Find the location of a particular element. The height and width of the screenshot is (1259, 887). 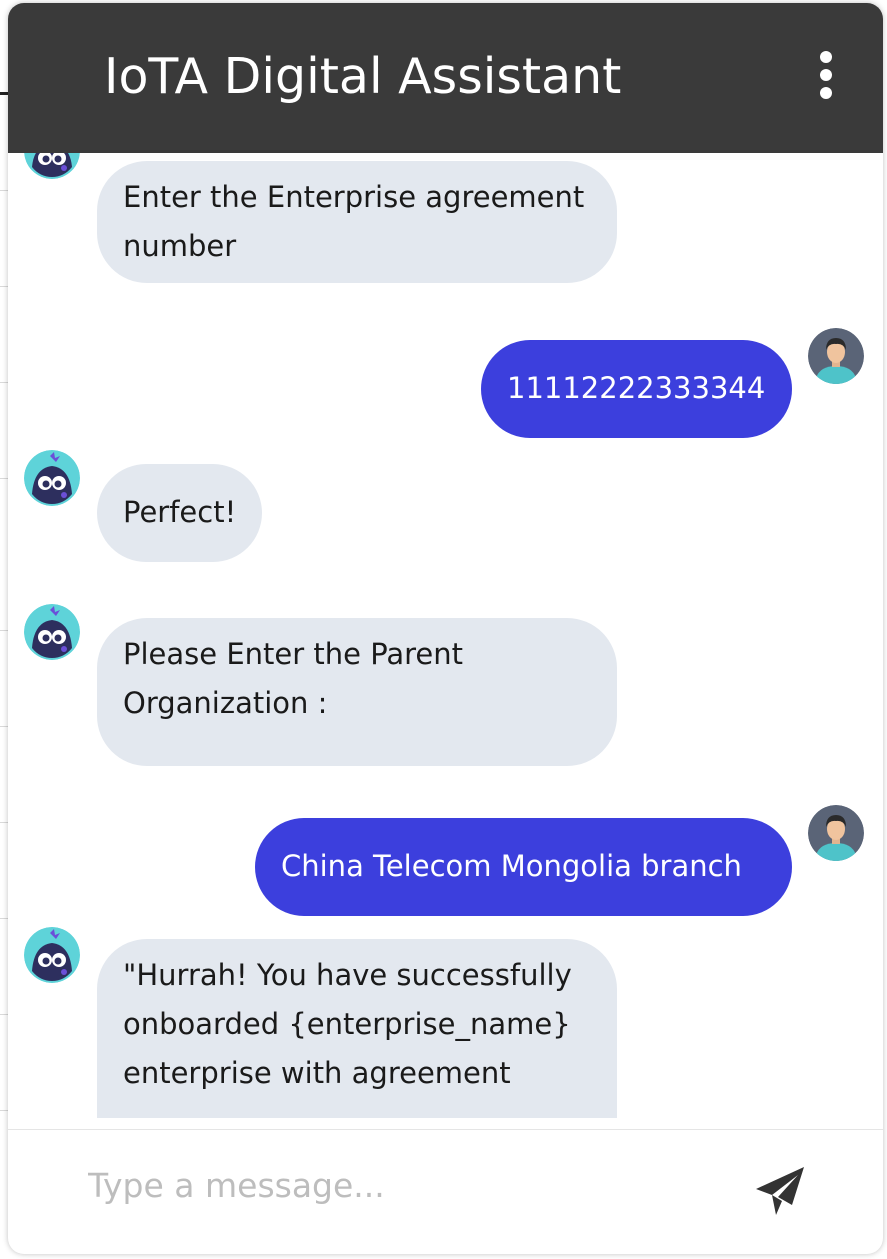

chat-header: IoTA Digital Assistant is located at coordinates (445, 78).